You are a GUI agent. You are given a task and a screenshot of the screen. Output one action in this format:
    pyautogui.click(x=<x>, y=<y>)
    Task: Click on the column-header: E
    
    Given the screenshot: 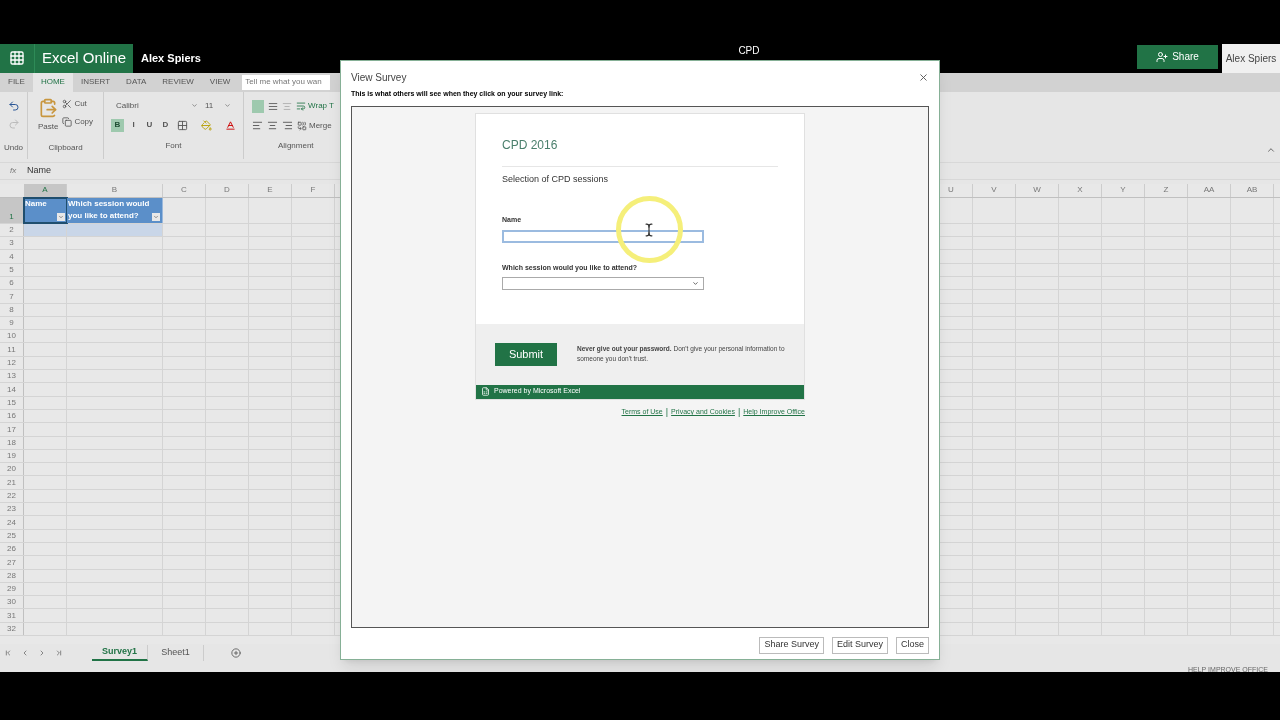 What is the action you would take?
    pyautogui.click(x=270, y=190)
    